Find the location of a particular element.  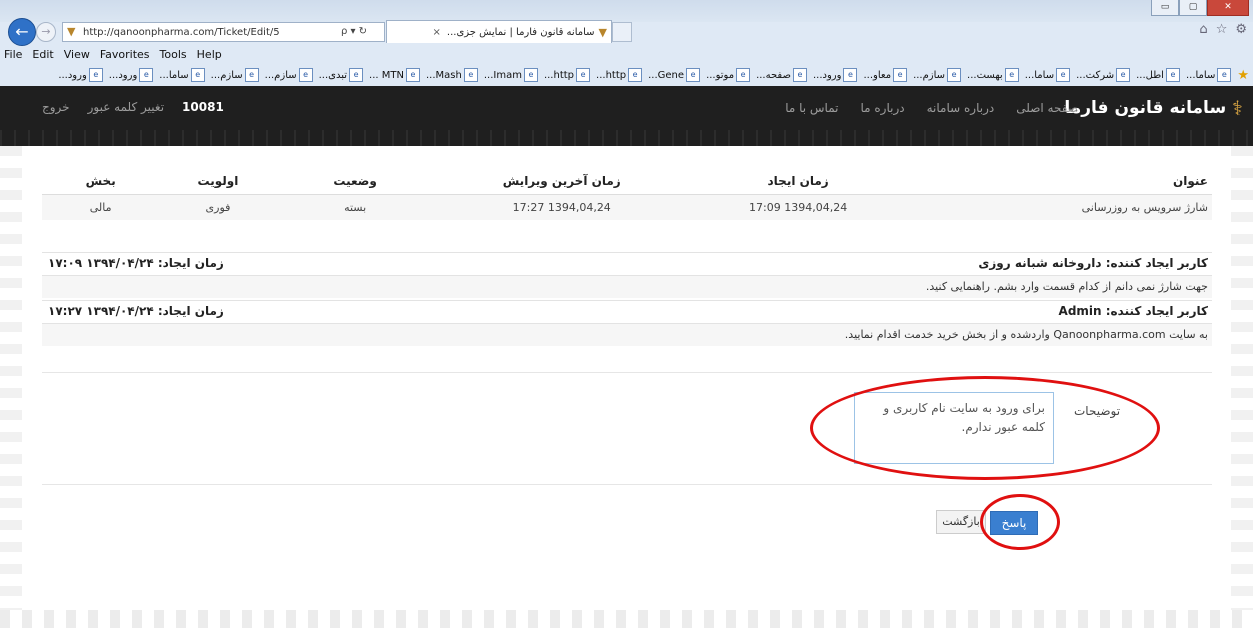

col-title: عنوان is located at coordinates (1059, 181).